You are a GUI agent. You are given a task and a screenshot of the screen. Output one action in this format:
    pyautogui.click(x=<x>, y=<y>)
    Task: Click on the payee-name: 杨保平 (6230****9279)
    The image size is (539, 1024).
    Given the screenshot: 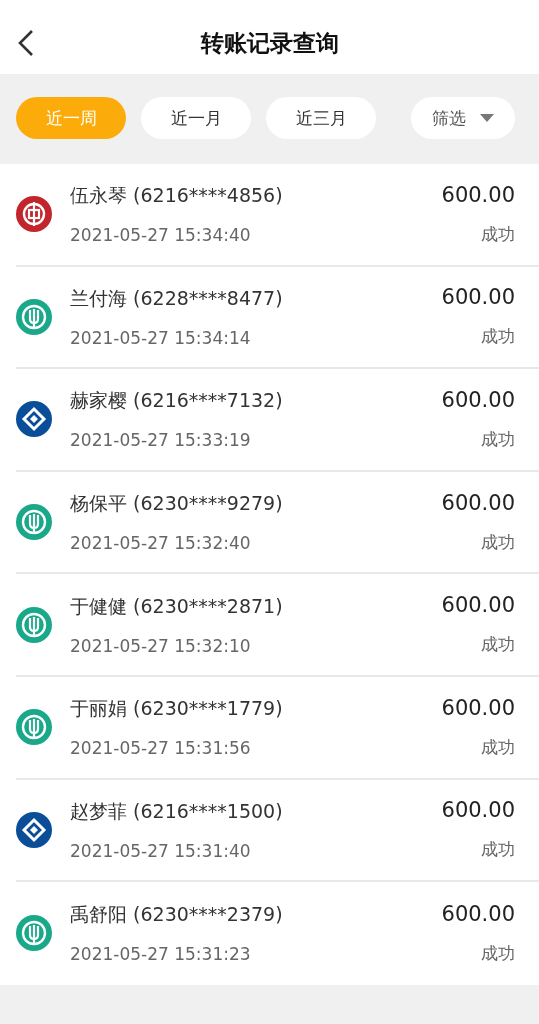 What is the action you would take?
    pyautogui.click(x=177, y=504)
    